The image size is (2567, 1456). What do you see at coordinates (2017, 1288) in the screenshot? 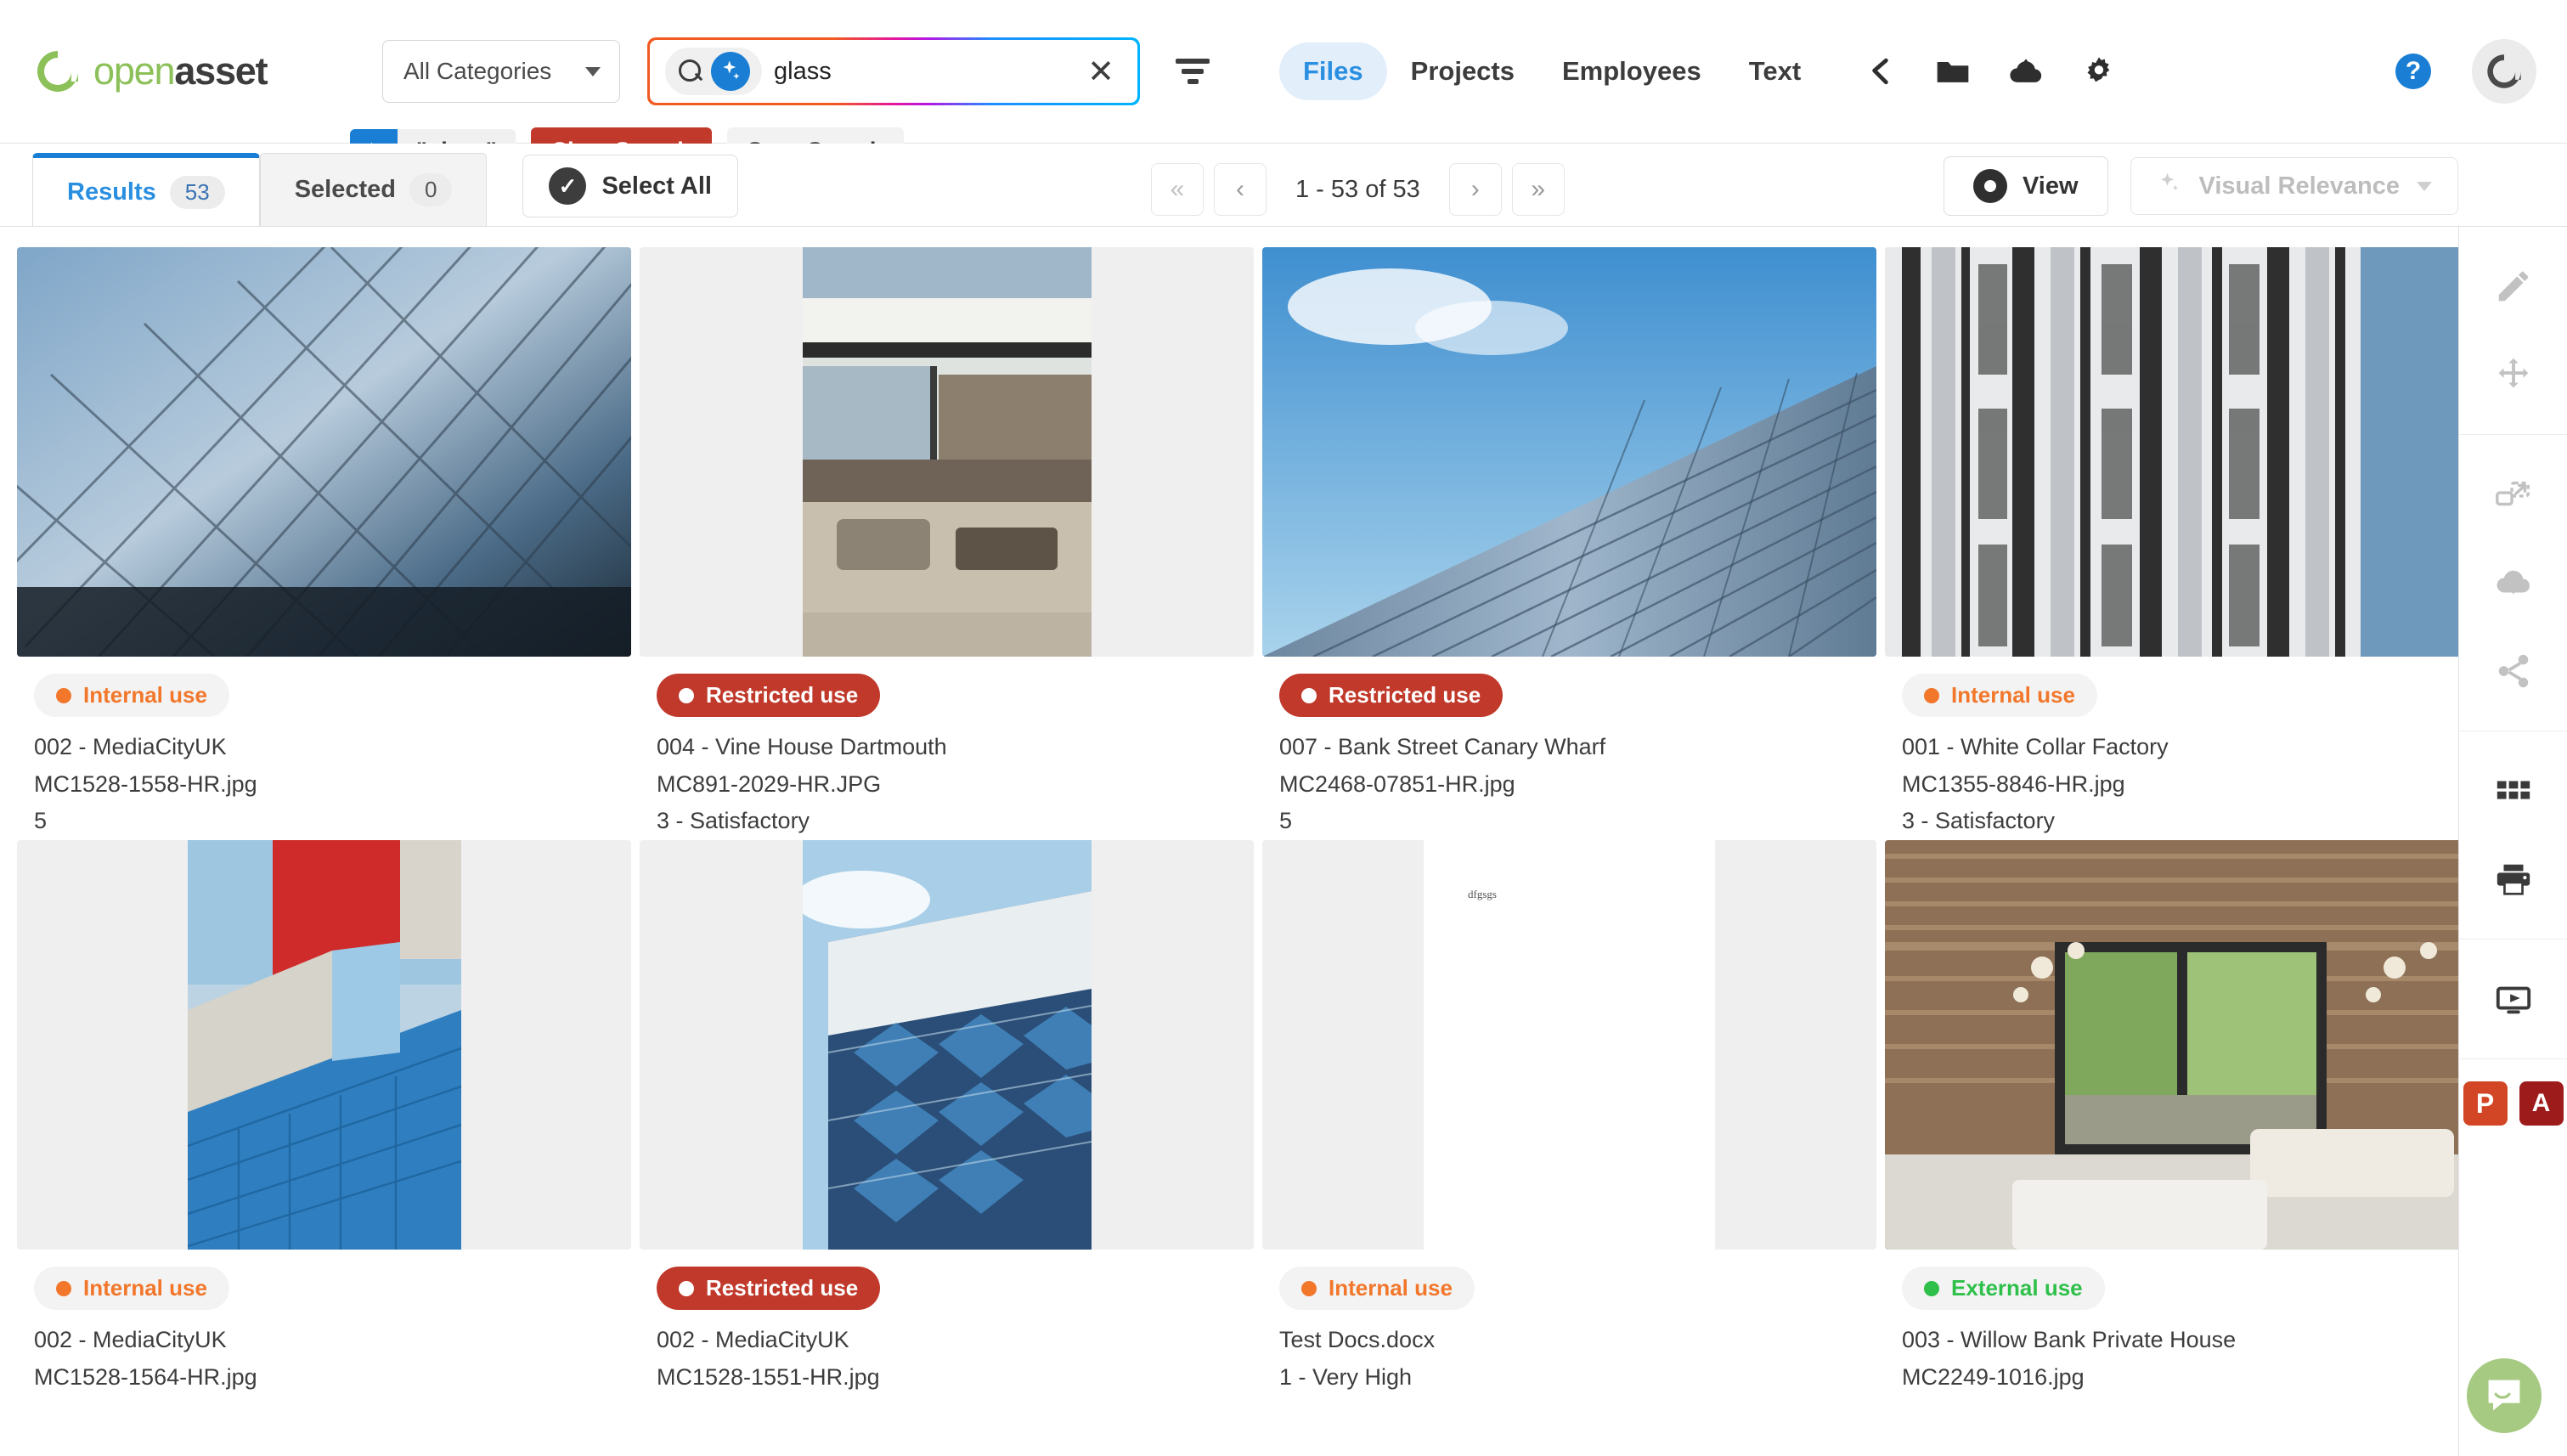
I see `status-badge-label: External use` at bounding box center [2017, 1288].